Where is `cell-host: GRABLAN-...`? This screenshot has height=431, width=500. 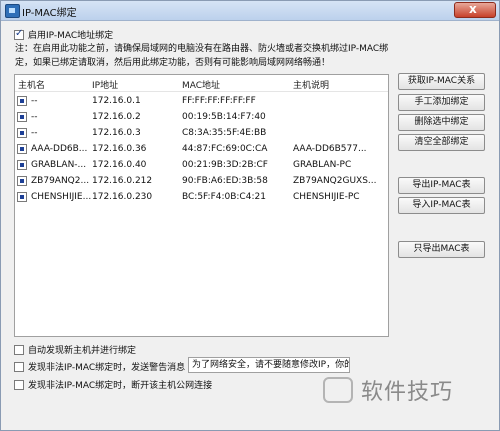
cell-host: GRABLAN-... is located at coordinates (59, 165).